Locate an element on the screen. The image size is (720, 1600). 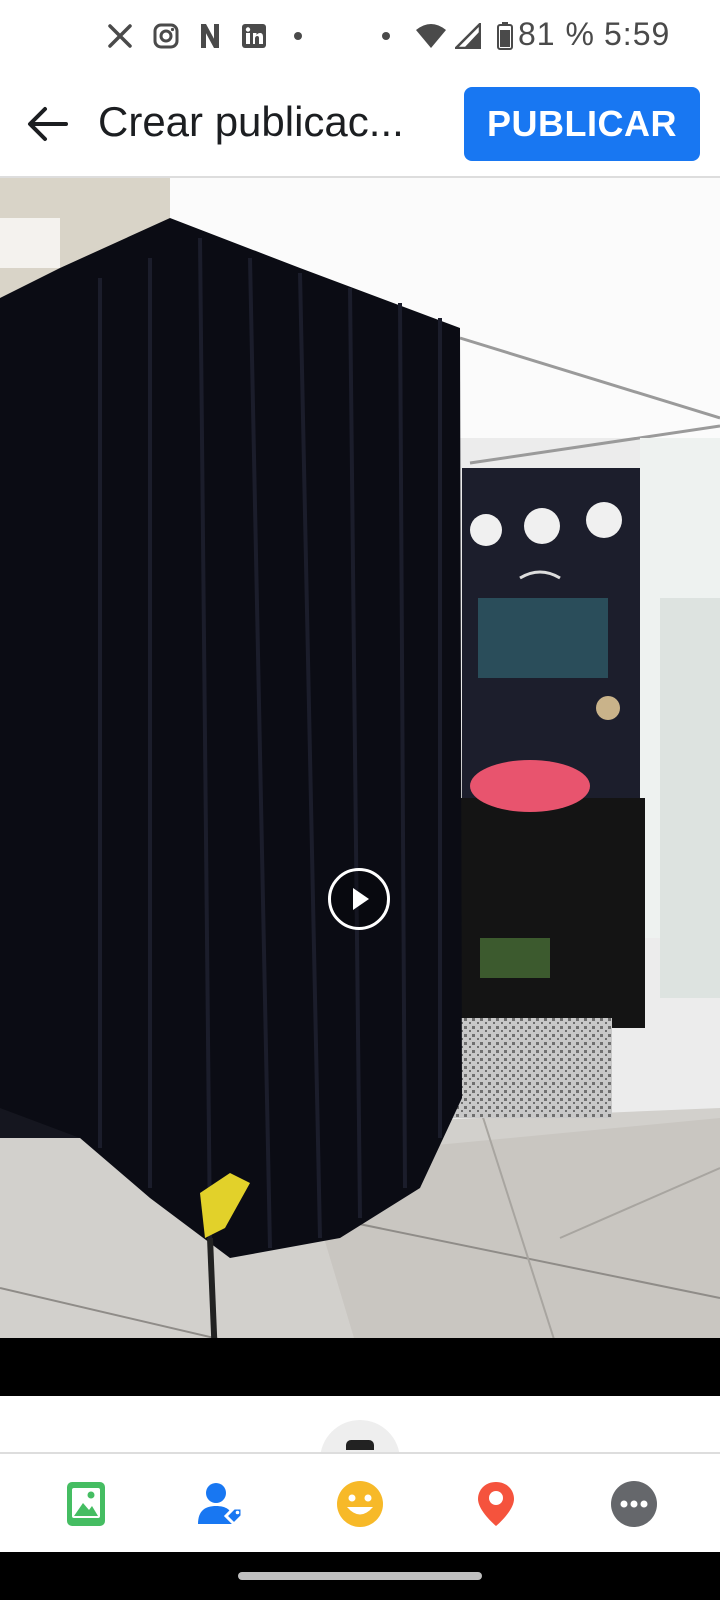
publish-button: PUBLICAR is located at coordinates (582, 124).